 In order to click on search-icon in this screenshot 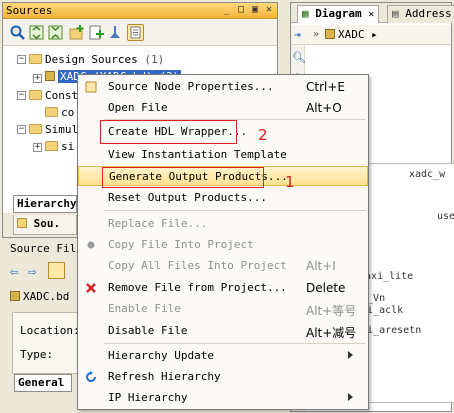, I will do `click(17, 32)`.